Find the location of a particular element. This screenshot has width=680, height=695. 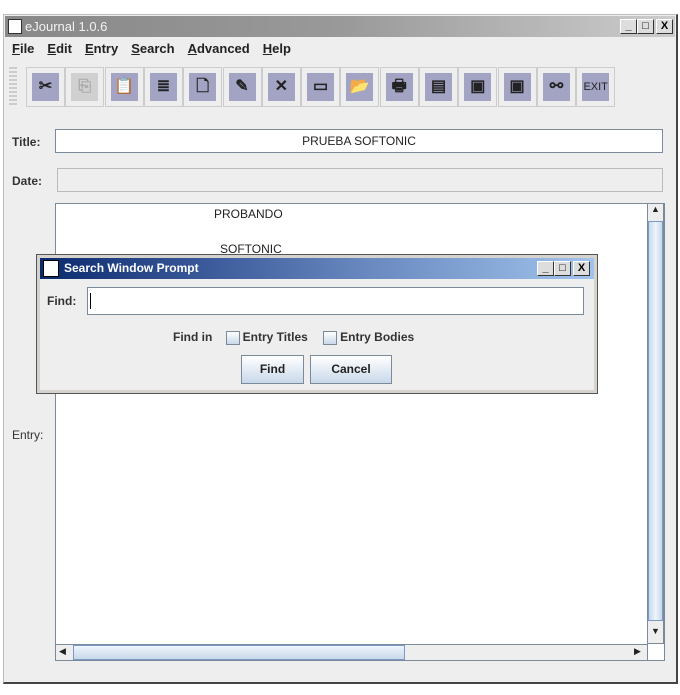

menu-search: Search is located at coordinates (152, 50).